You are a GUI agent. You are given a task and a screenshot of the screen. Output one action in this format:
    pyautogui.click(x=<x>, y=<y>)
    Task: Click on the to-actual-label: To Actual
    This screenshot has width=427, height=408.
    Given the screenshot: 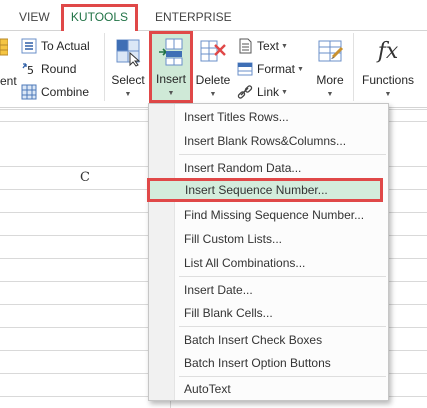 What is the action you would take?
    pyautogui.click(x=65, y=46)
    